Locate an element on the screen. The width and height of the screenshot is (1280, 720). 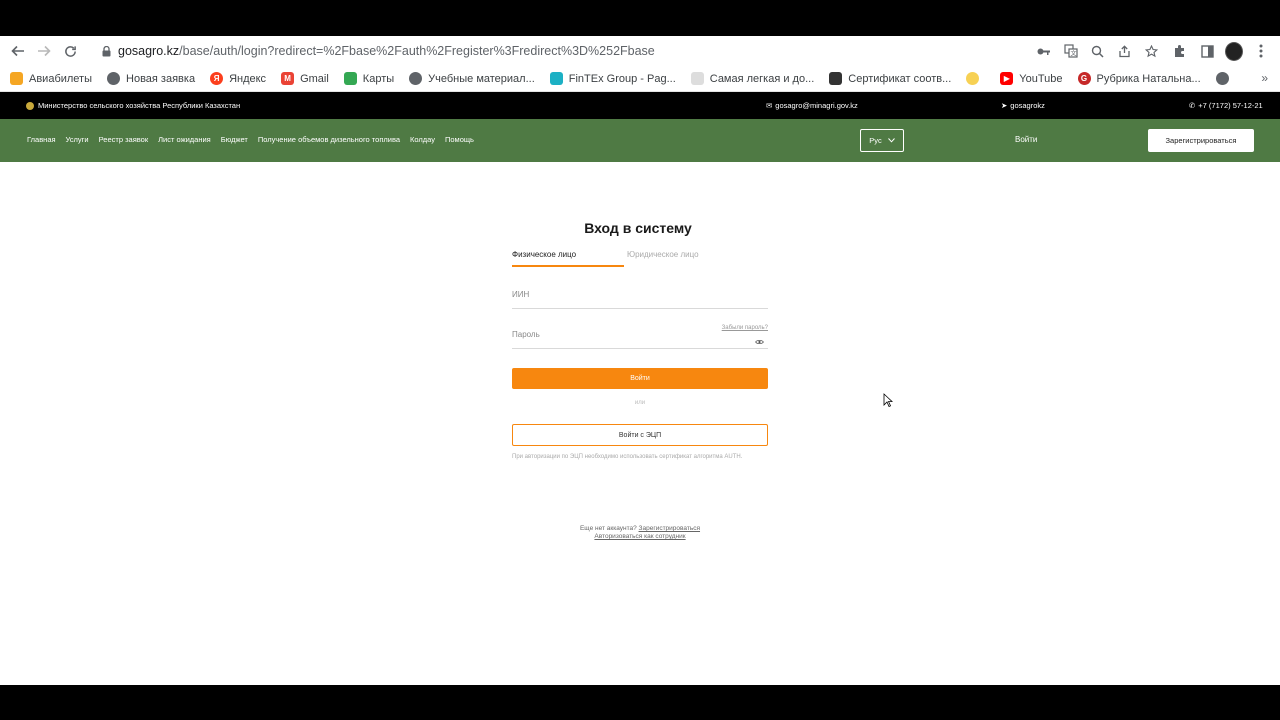
bookmark-label: YouTube is located at coordinates (1041, 78).